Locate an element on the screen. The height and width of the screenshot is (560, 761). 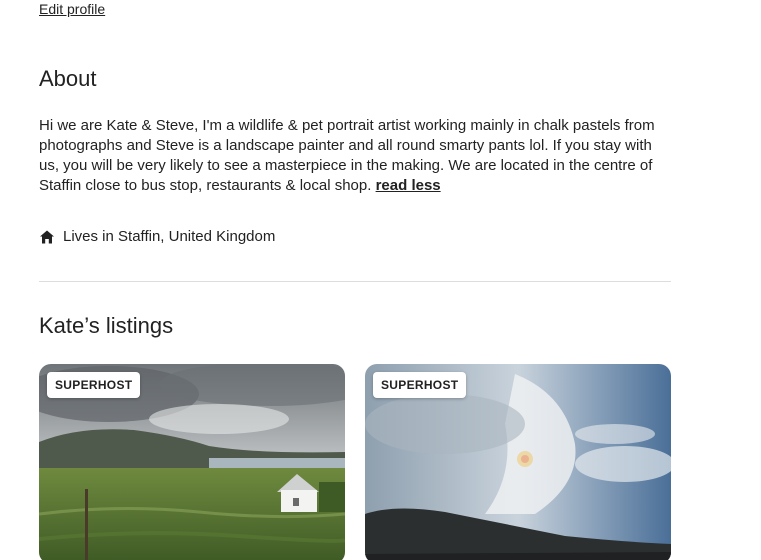
about-heading: About is located at coordinates (68, 78).